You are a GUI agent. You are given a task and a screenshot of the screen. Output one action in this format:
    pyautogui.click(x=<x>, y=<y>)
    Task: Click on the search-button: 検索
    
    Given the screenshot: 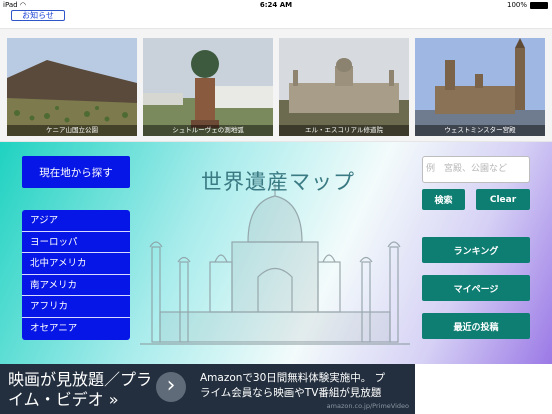 What is the action you would take?
    pyautogui.click(x=443, y=199)
    